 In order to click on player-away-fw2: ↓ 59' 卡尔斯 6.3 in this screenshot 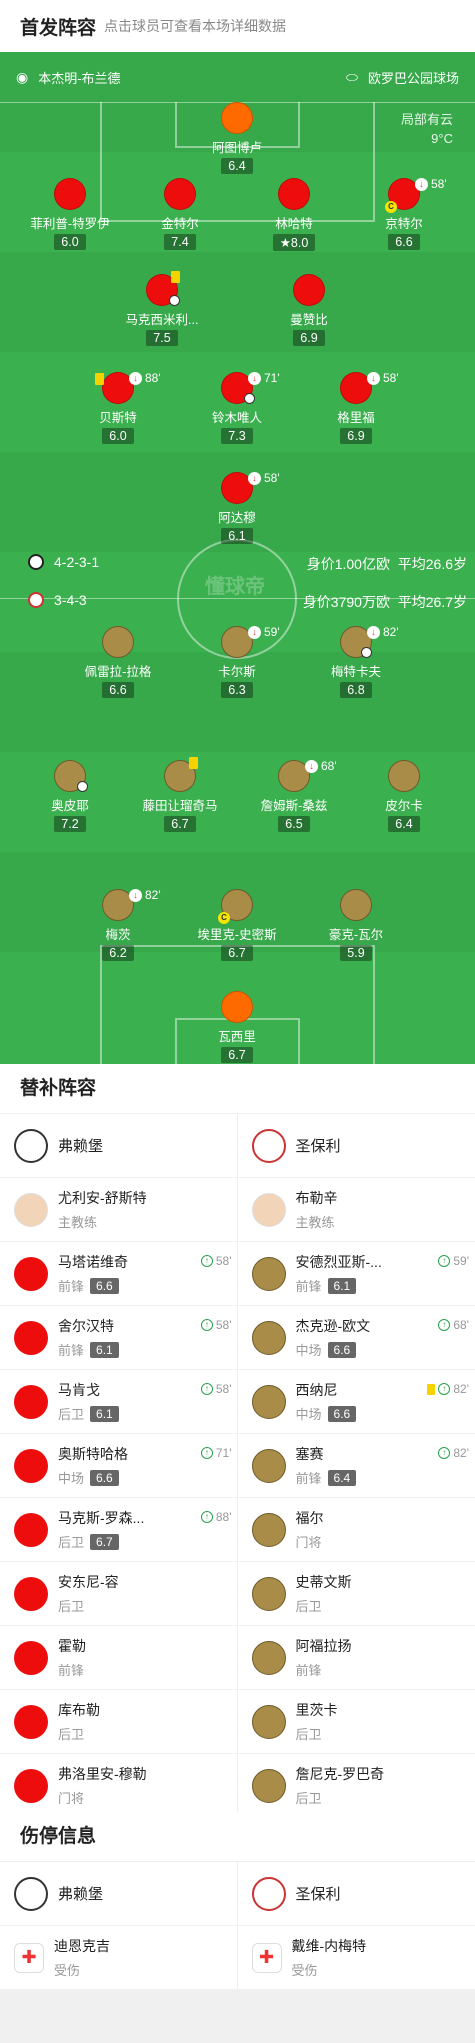, I will do `click(237, 662)`.